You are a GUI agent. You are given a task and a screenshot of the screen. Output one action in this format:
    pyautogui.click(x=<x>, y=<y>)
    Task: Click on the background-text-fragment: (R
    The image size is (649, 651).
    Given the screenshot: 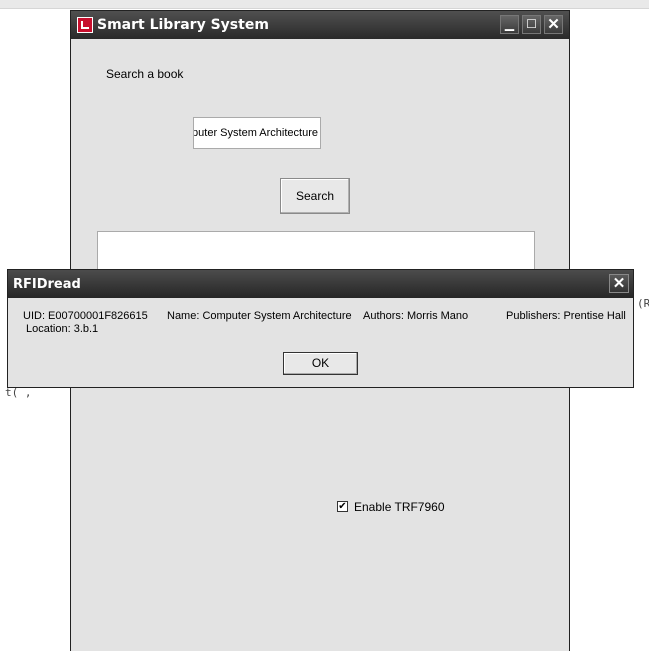 What is the action you would take?
    pyautogui.click(x=643, y=303)
    